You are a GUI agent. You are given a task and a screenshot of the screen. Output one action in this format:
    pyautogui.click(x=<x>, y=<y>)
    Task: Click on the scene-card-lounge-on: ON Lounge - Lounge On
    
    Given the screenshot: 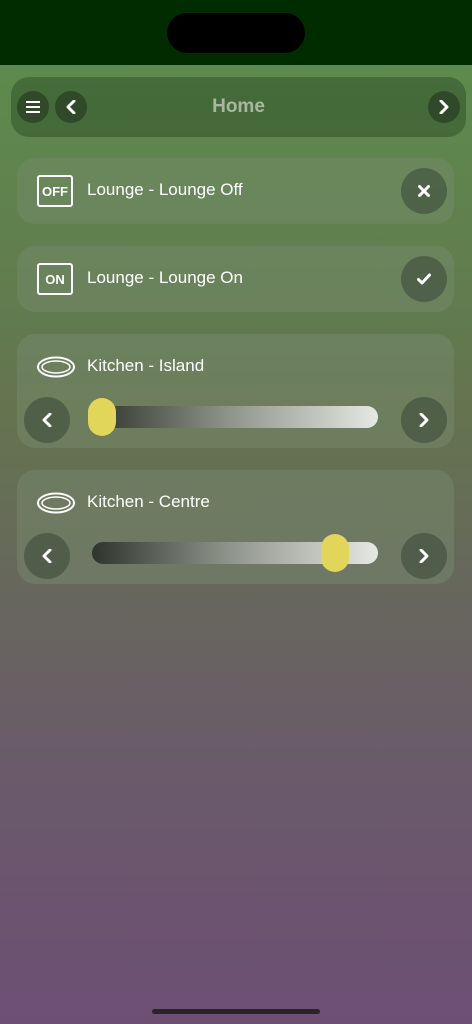 What is the action you would take?
    pyautogui.click(x=235, y=279)
    